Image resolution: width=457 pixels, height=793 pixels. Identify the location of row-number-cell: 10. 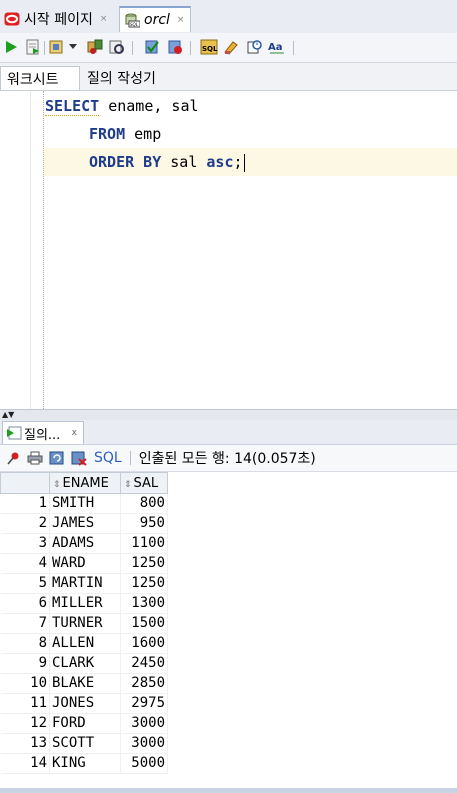
(25, 683).